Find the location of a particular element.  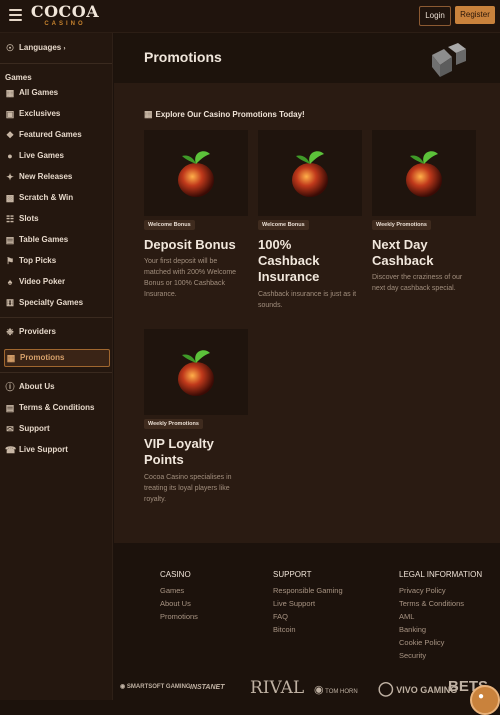

pin-icon: ⚑ is located at coordinates (10, 261).